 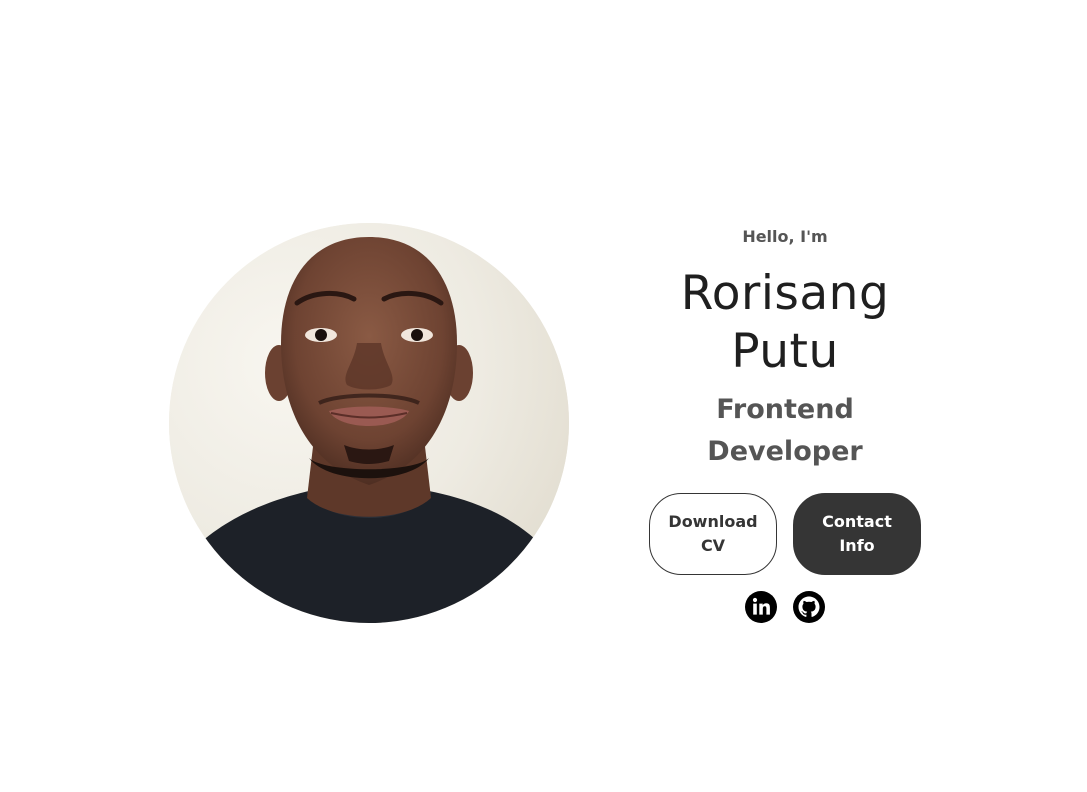 What do you see at coordinates (785, 534) in the screenshot?
I see `action-buttons: Download CV Contact Info` at bounding box center [785, 534].